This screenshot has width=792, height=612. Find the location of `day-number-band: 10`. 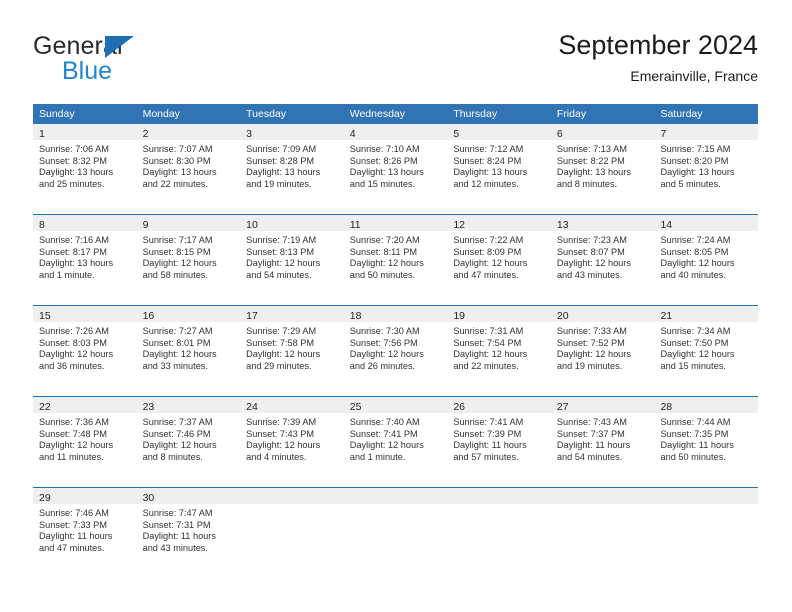

day-number-band: 10 is located at coordinates (292, 223).